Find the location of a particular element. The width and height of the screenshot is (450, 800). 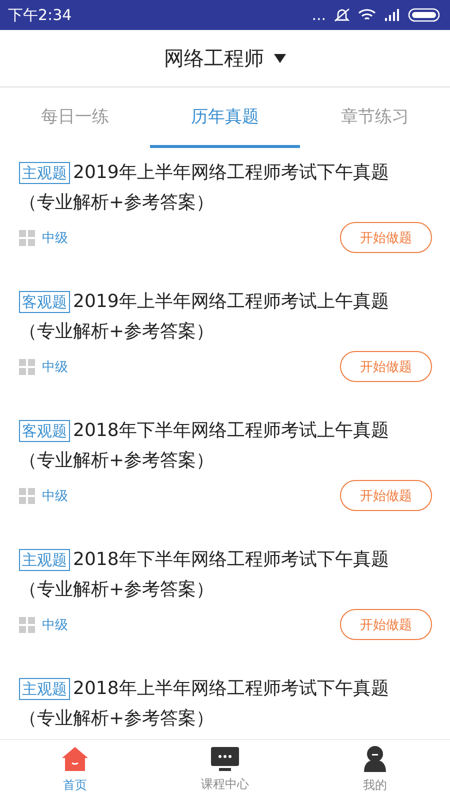

battery-icon is located at coordinates (424, 15).